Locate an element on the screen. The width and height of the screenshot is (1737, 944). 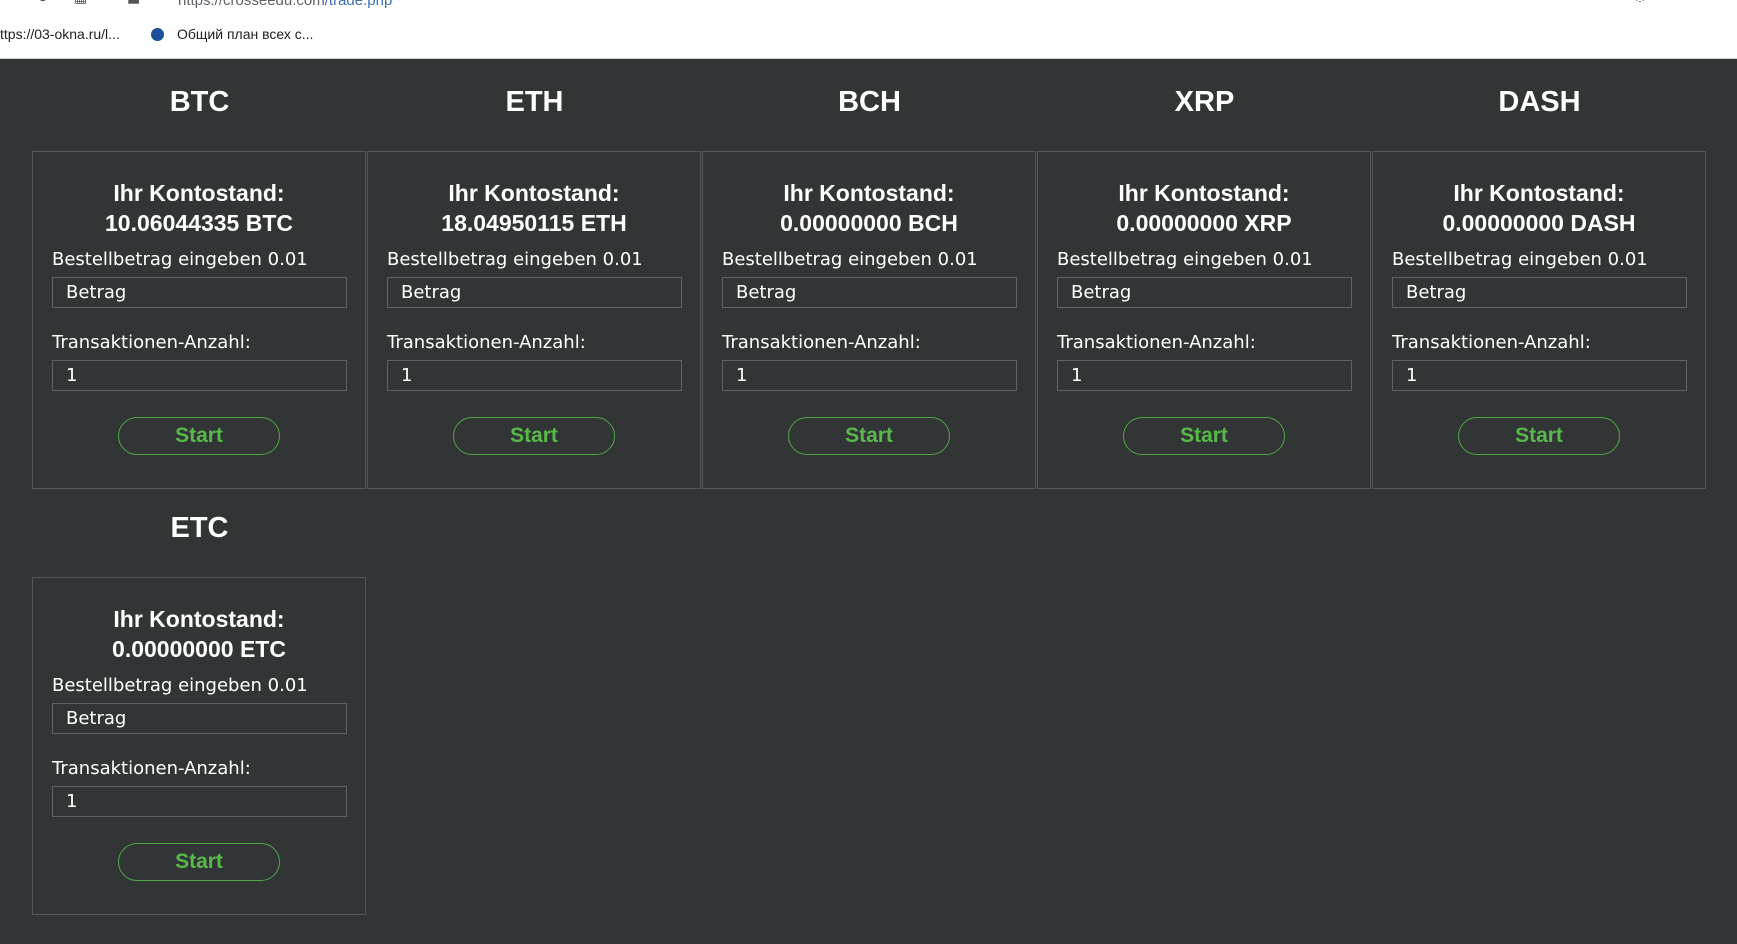
coin-title: DASH is located at coordinates (1539, 102).